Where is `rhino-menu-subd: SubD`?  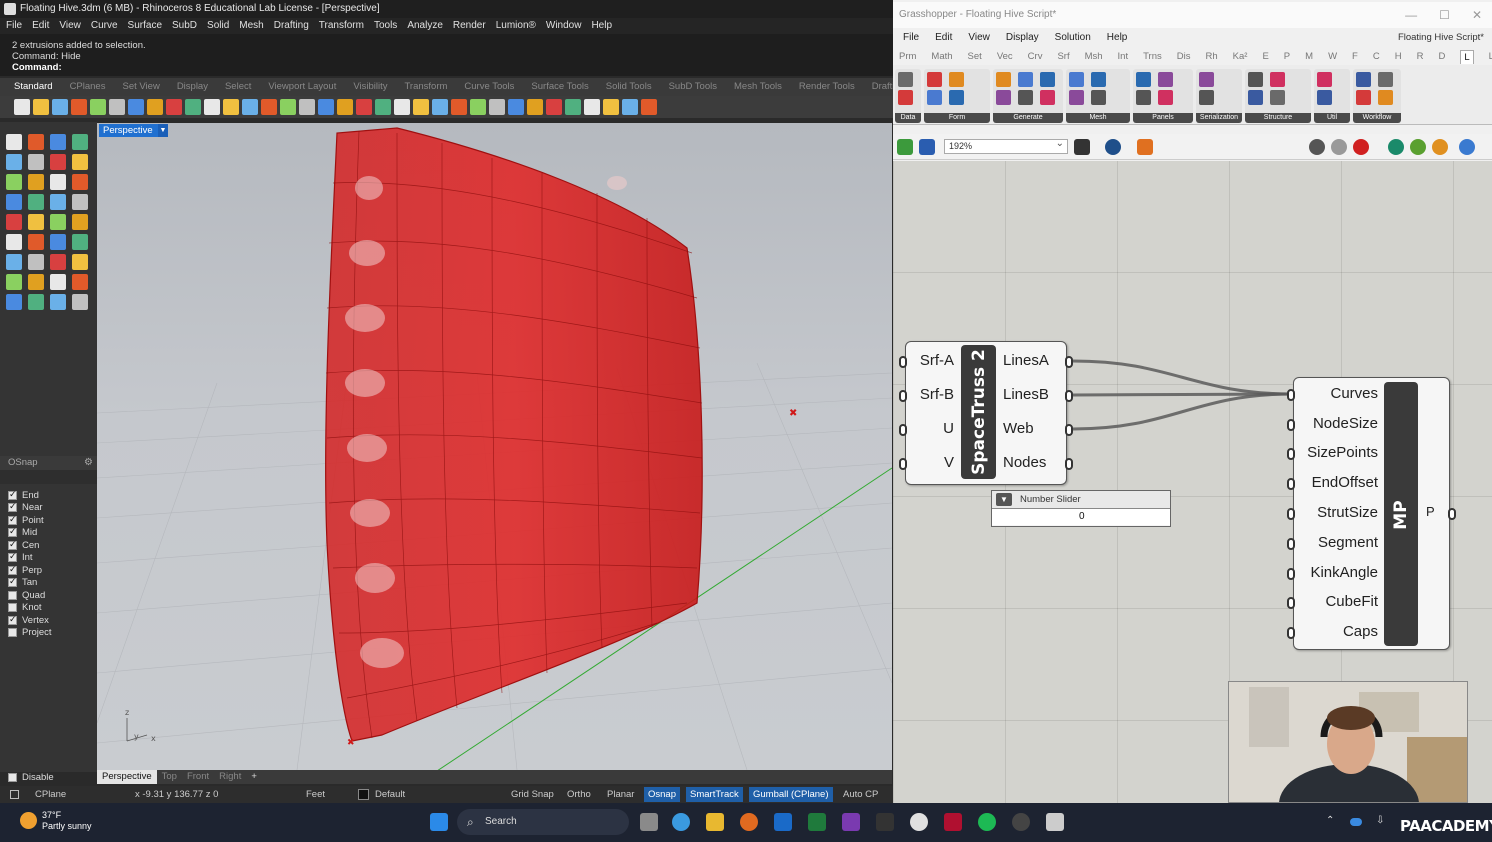 rhino-menu-subd: SubD is located at coordinates (184, 26).